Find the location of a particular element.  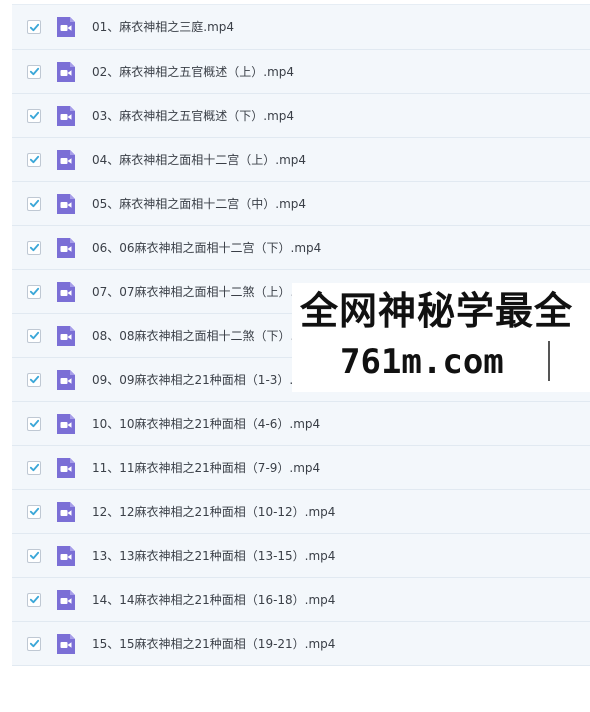

file-row: 10、10麻衣神相之21种面相（4-6）.mp4 is located at coordinates (301, 424).